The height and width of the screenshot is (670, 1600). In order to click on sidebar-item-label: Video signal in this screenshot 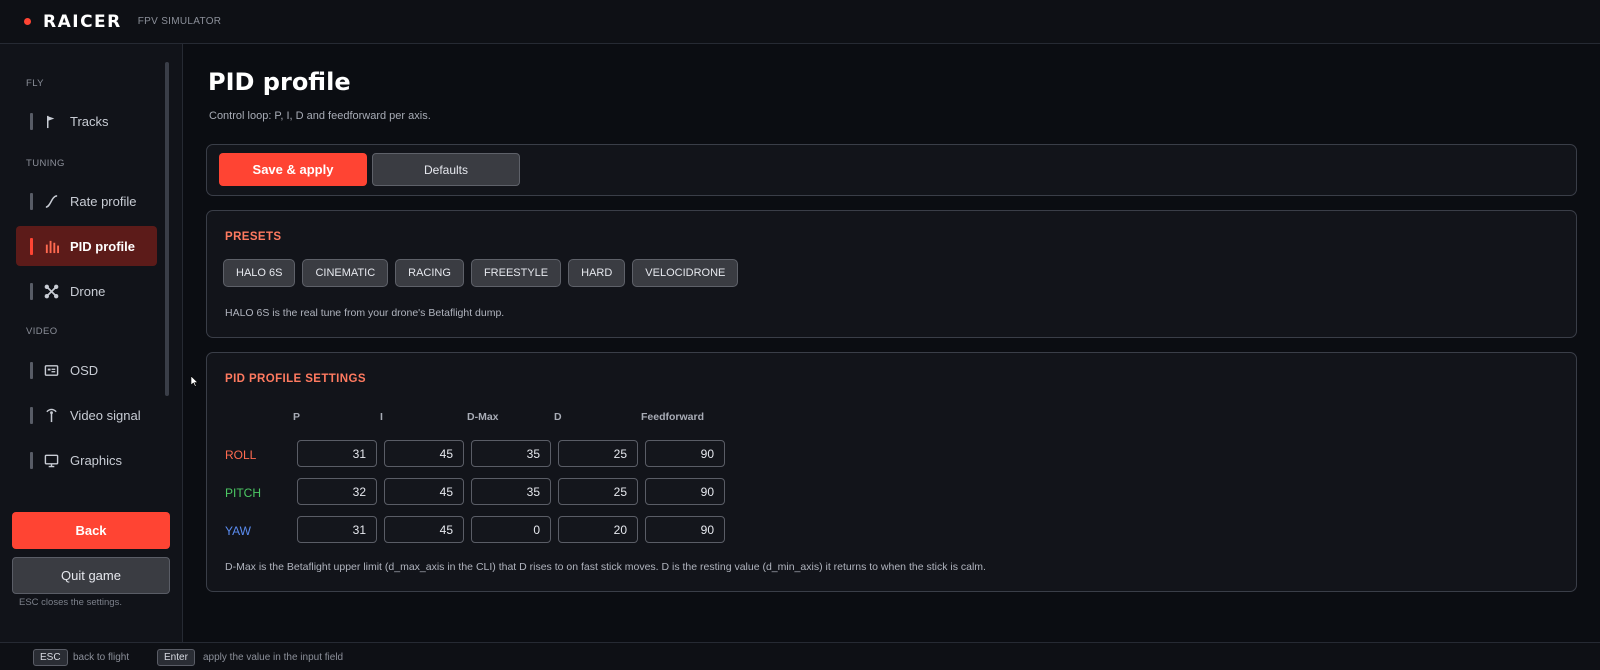, I will do `click(105, 415)`.